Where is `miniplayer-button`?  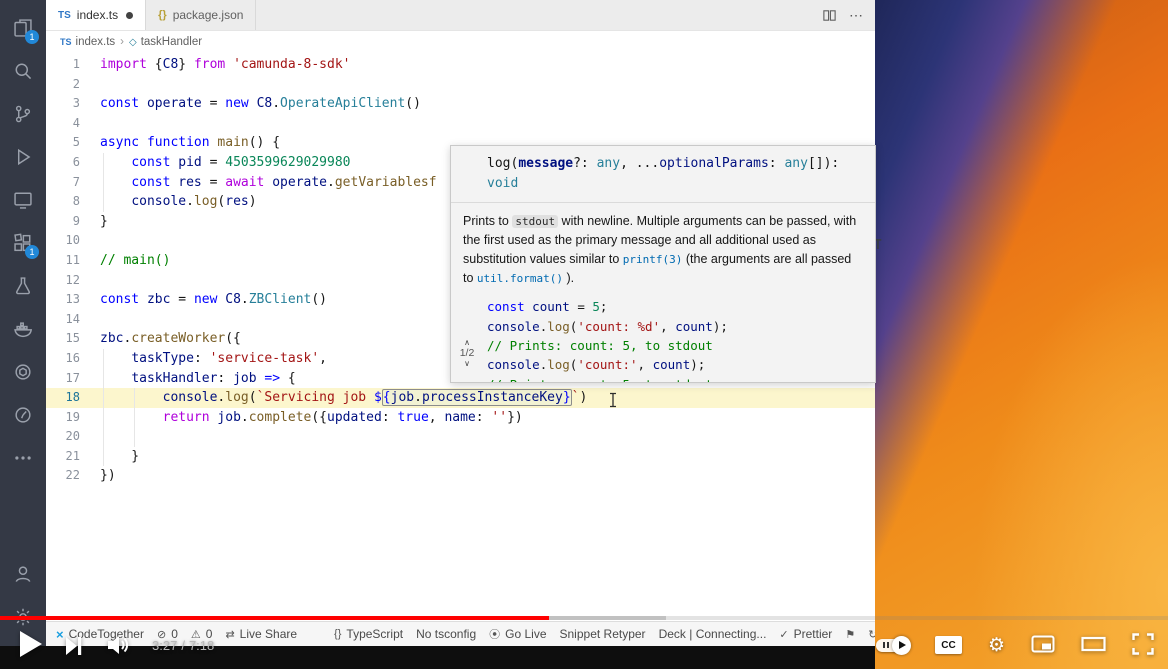 miniplayer-button is located at coordinates (1043, 645).